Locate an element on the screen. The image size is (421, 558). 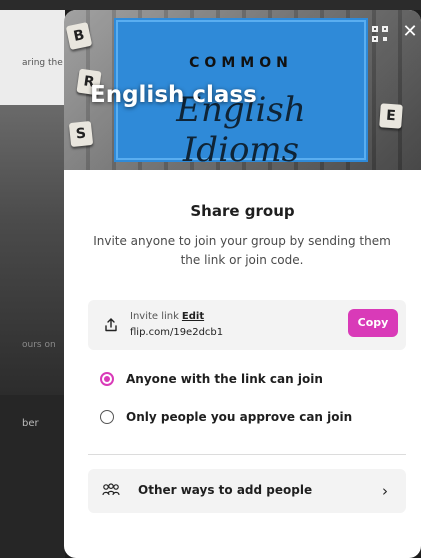
book-heading: COMMON is located at coordinates (241, 63).